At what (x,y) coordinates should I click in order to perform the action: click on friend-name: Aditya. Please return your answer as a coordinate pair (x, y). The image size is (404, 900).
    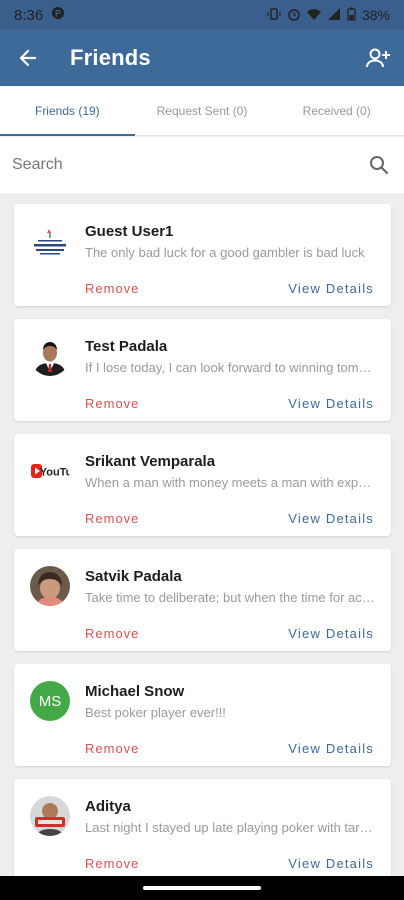
    Looking at the image, I should click on (108, 806).